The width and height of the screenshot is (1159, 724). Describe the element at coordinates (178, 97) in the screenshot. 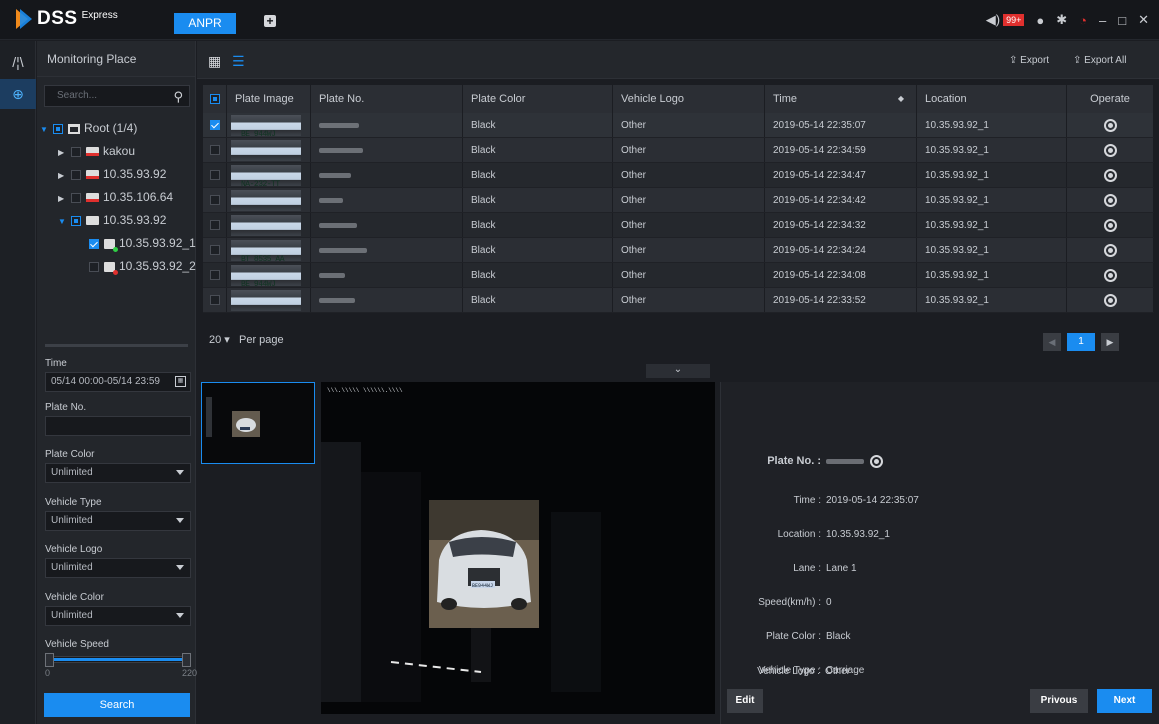

I see `search-icon: ⚲` at that location.